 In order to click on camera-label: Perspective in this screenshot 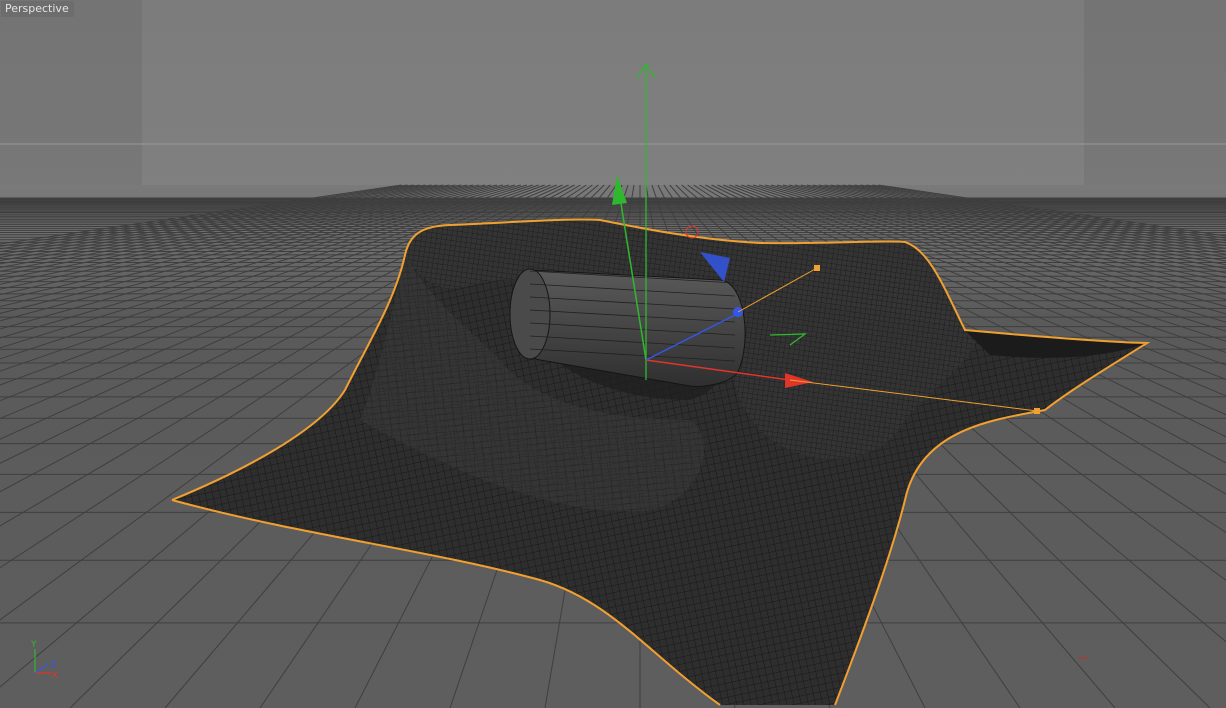, I will do `click(37, 9)`.